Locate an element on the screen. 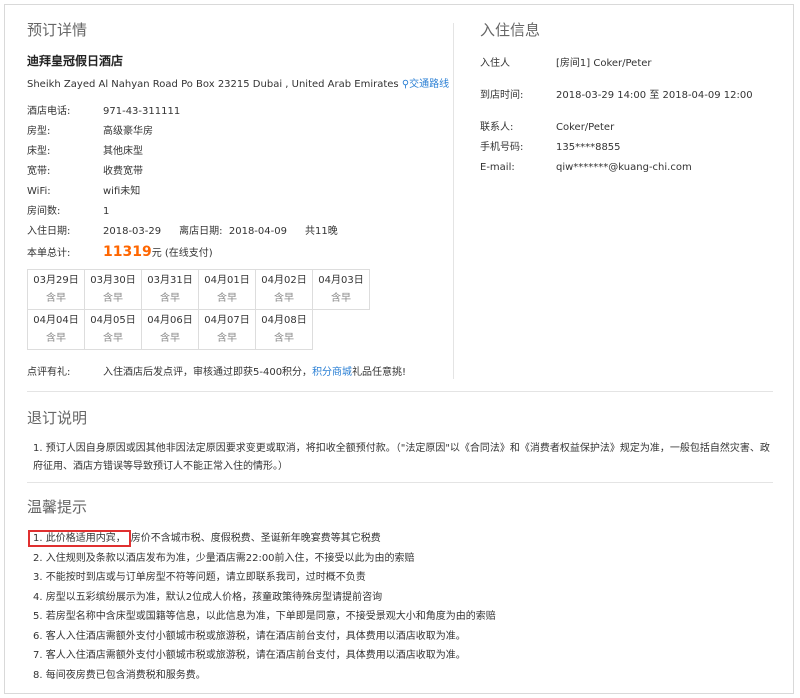  broadband-label: 宽带: is located at coordinates (39, 171).